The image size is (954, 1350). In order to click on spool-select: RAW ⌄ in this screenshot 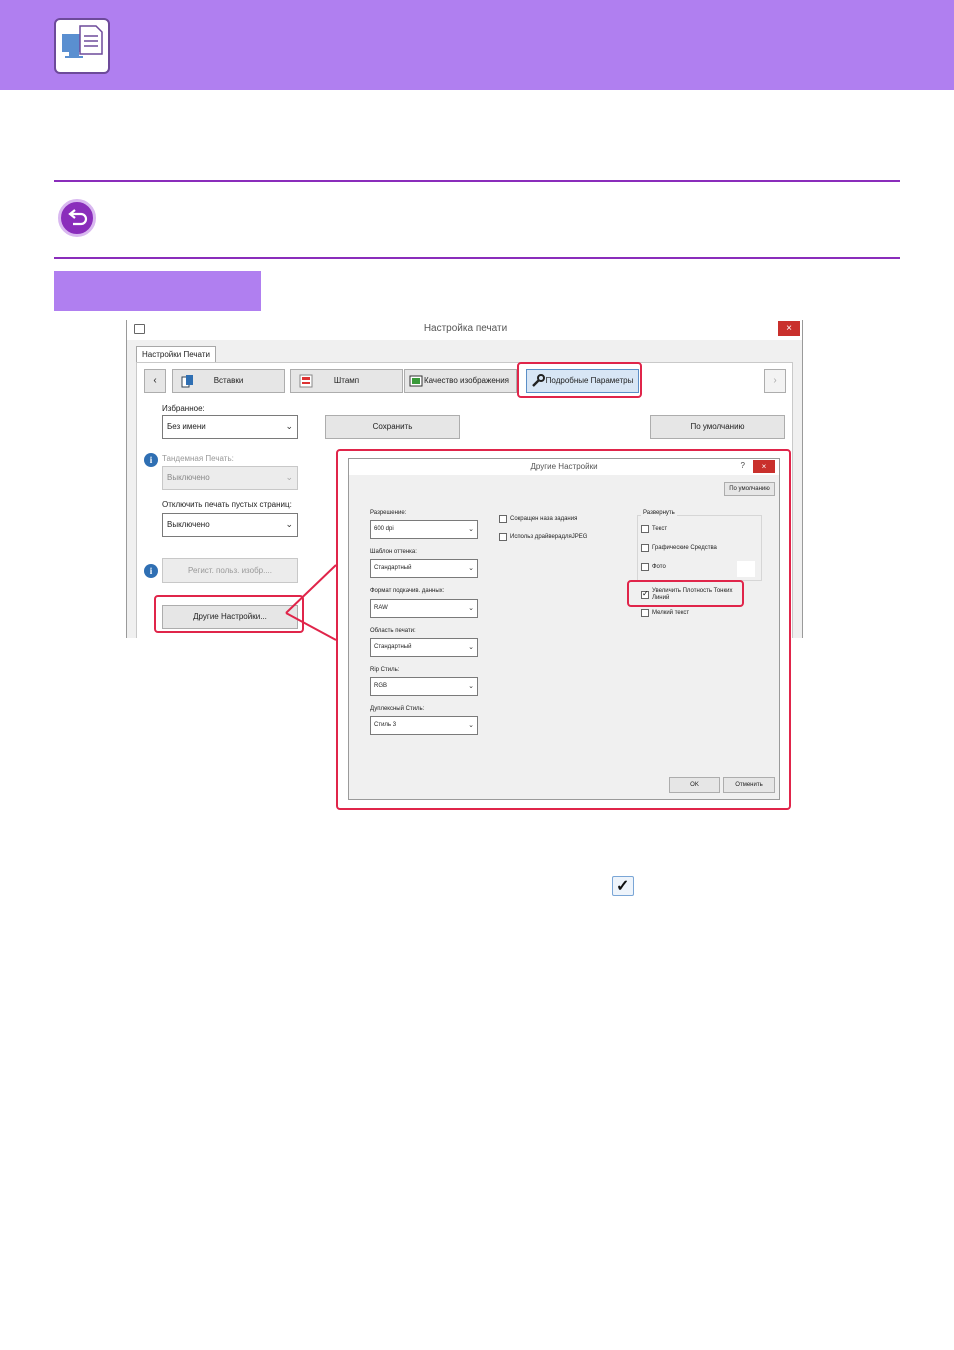, I will do `click(424, 608)`.